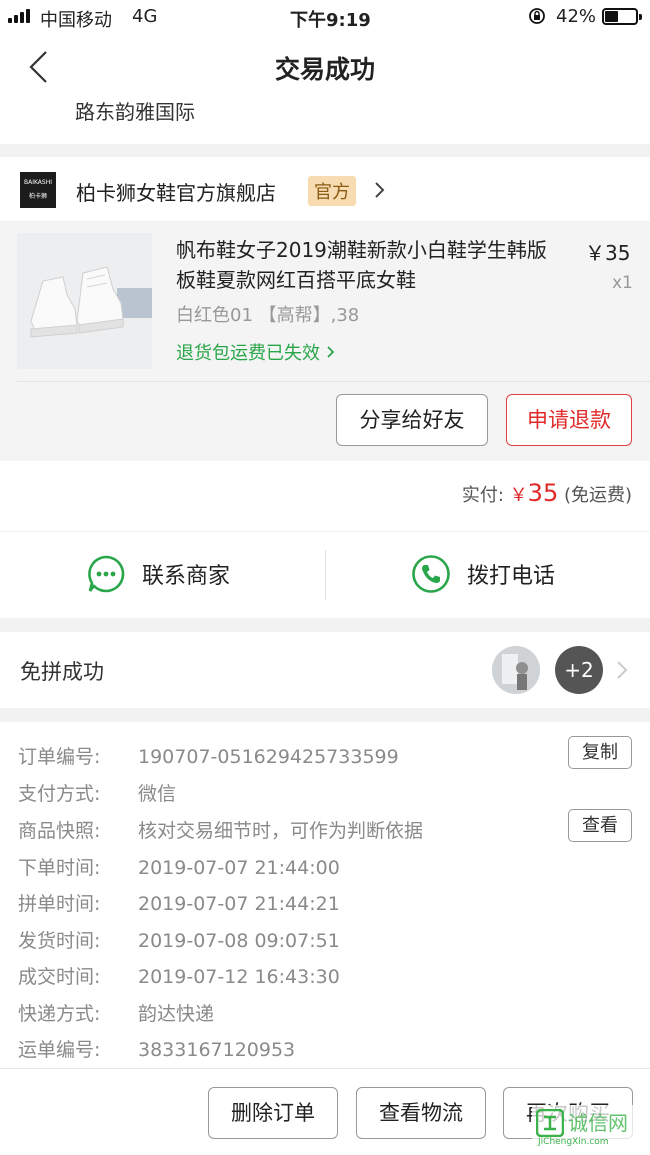 This screenshot has width=650, height=1155. I want to click on bottom-action-bar: 删除订单 查看物流 再次购买 诚信网 JiChengXin.com, so click(325, 1111).